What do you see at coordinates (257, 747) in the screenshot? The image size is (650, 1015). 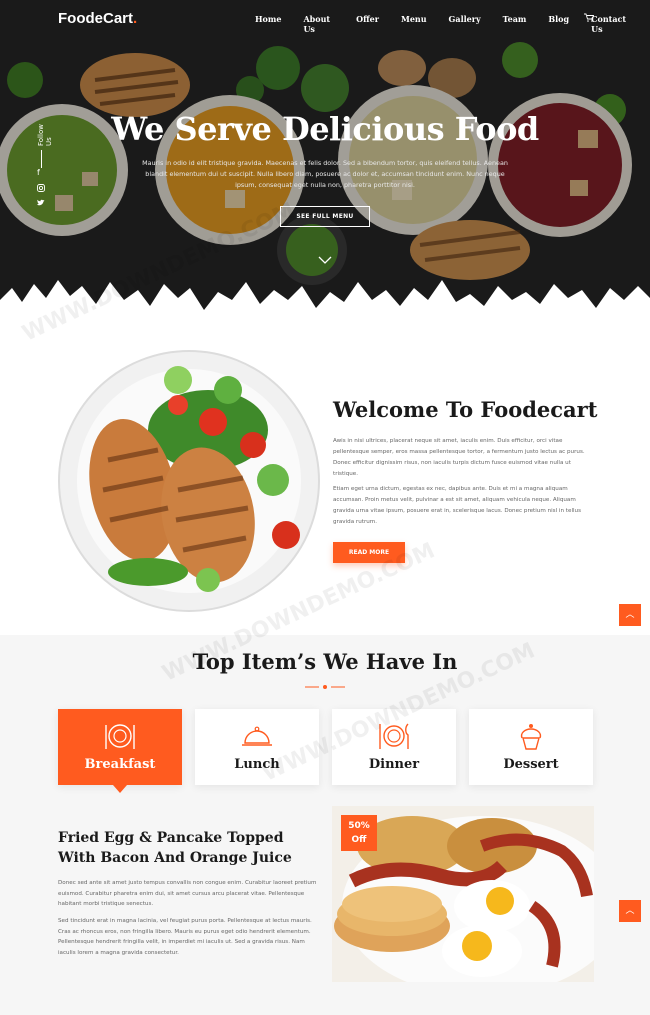 I see `tab-lunch: Lunch` at bounding box center [257, 747].